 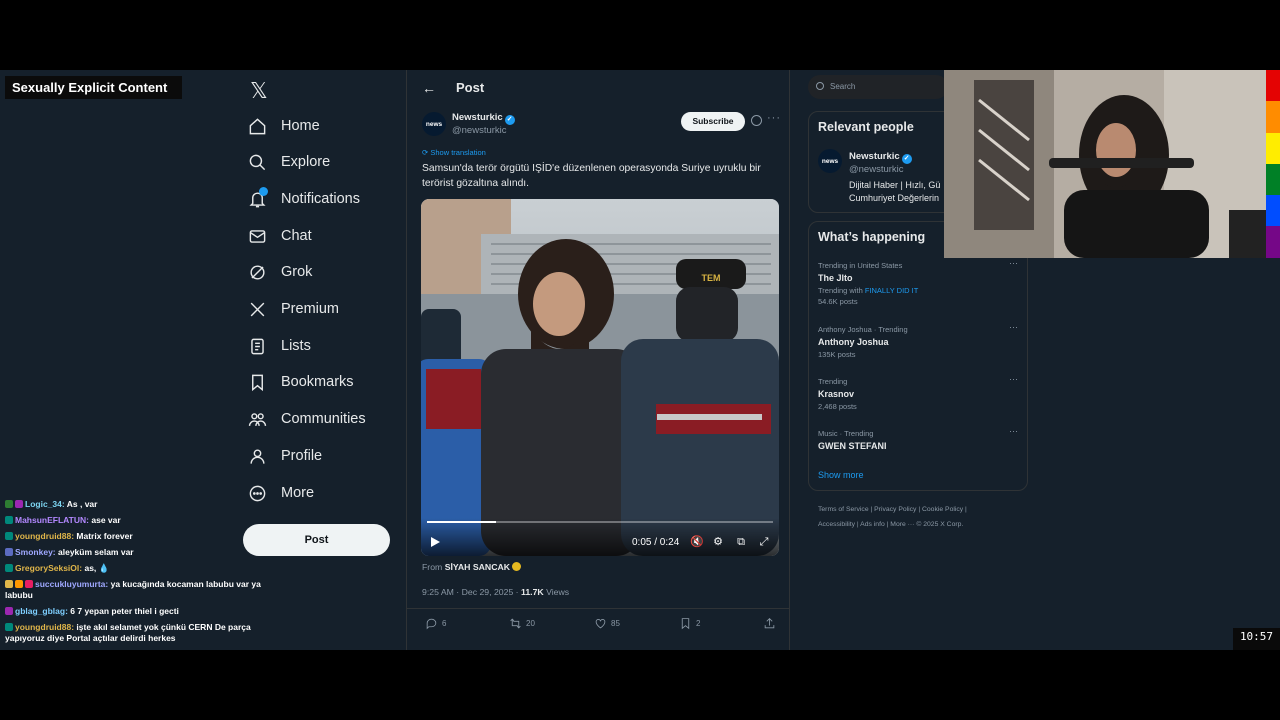 What do you see at coordinates (656, 542) in the screenshot?
I see `video-time: 0:05 / 0:24` at bounding box center [656, 542].